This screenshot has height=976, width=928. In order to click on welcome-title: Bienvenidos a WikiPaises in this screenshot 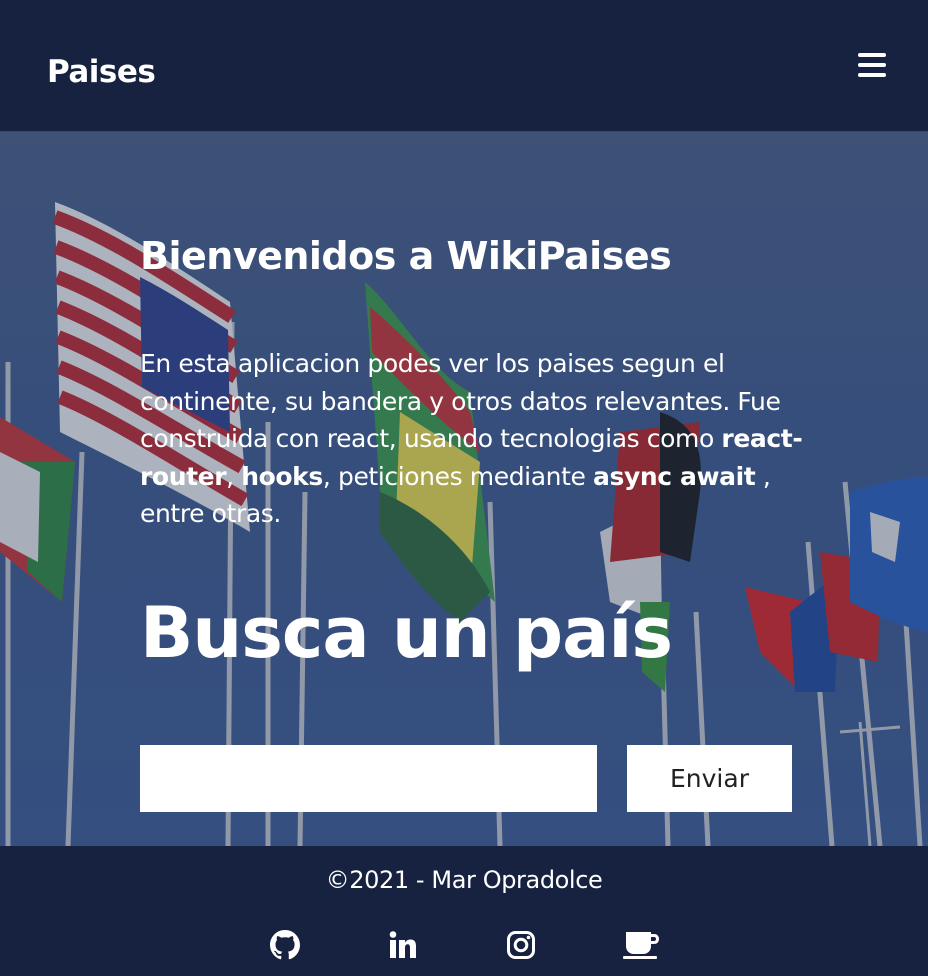, I will do `click(406, 256)`.